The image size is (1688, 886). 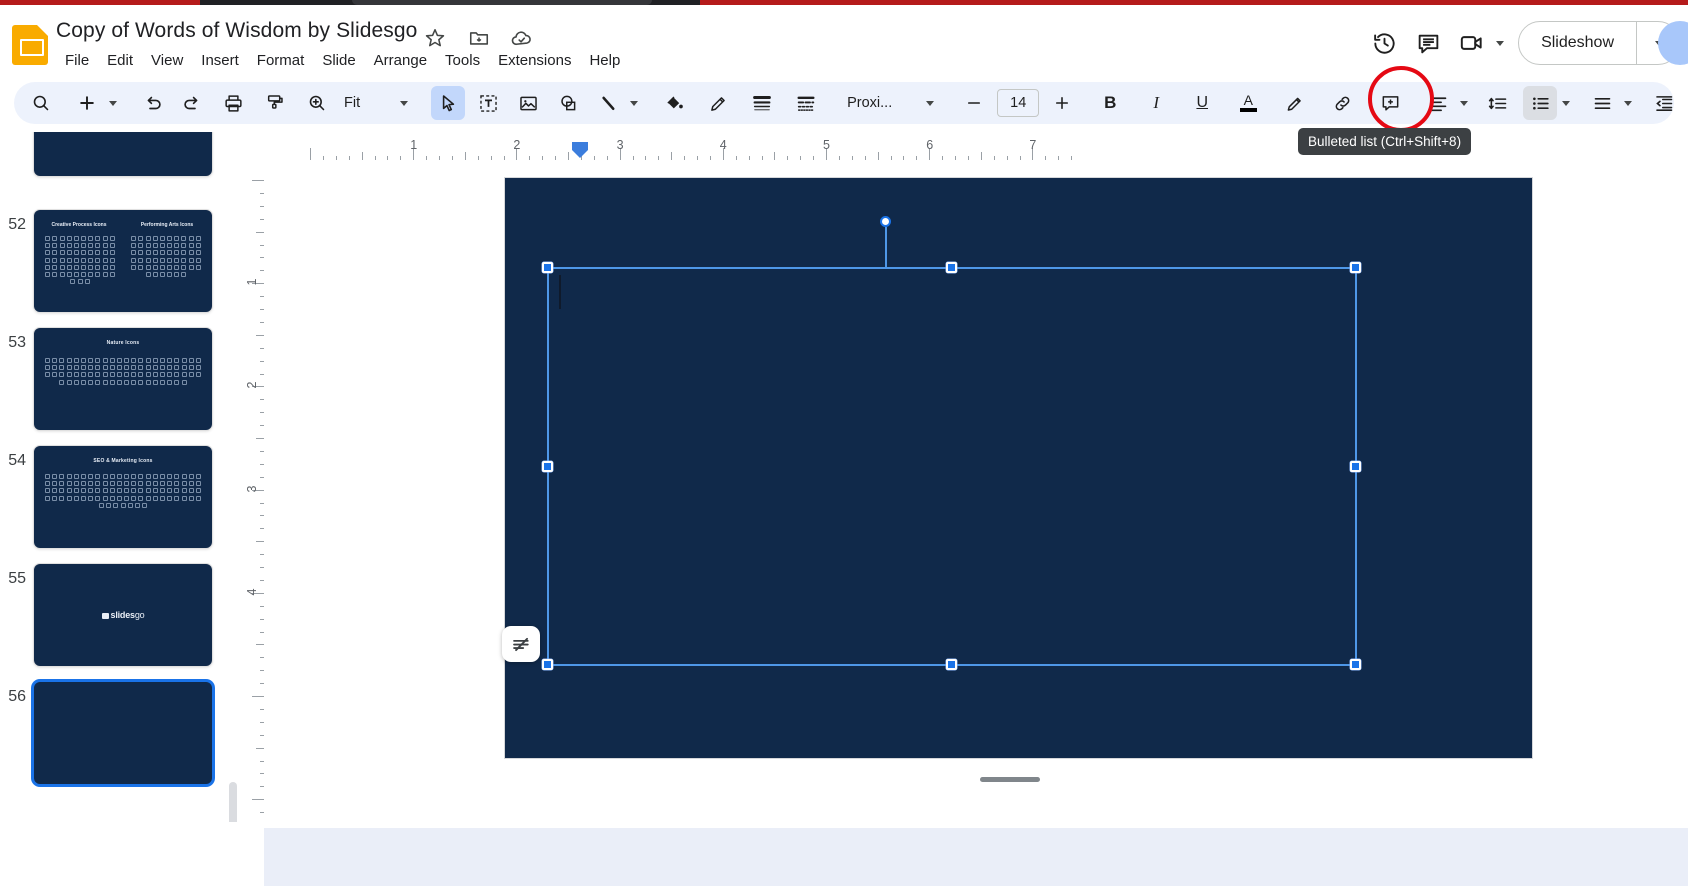 I want to click on border-color-button, so click(x=718, y=103).